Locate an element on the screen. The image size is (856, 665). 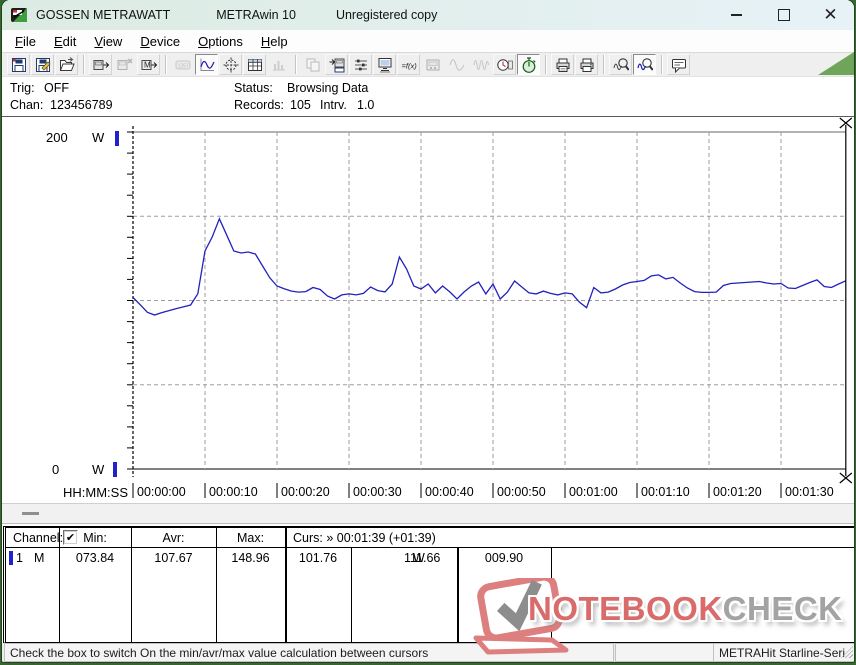
toolbar-button-wave-multi is located at coordinates (480, 64).